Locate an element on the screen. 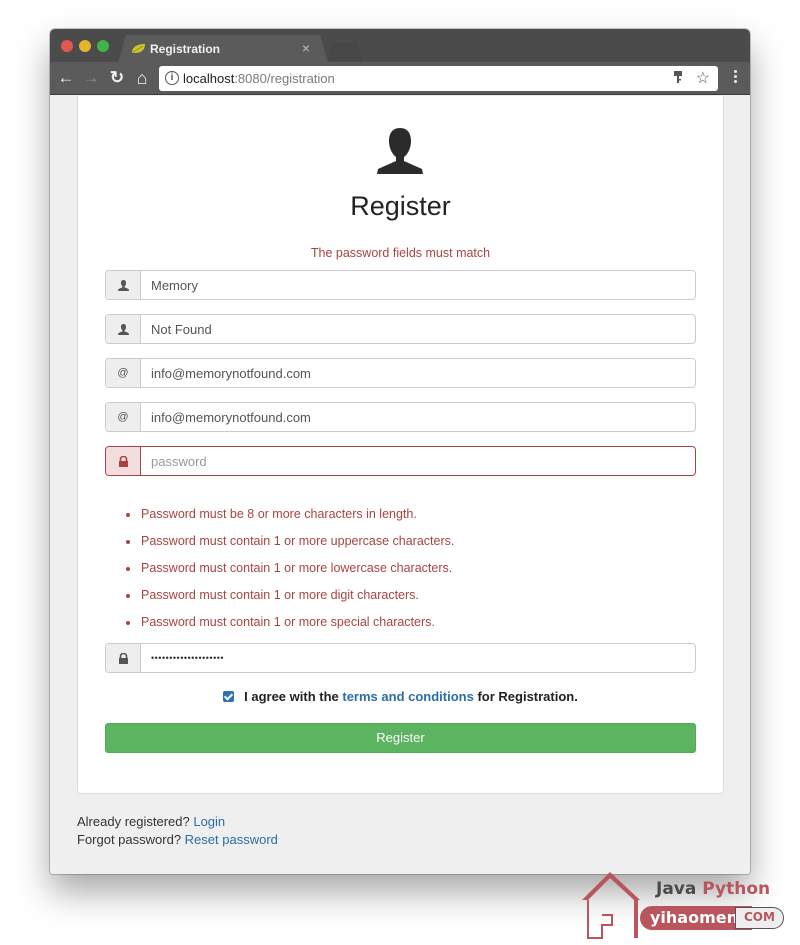  maximize-window-button is located at coordinates (103, 46).